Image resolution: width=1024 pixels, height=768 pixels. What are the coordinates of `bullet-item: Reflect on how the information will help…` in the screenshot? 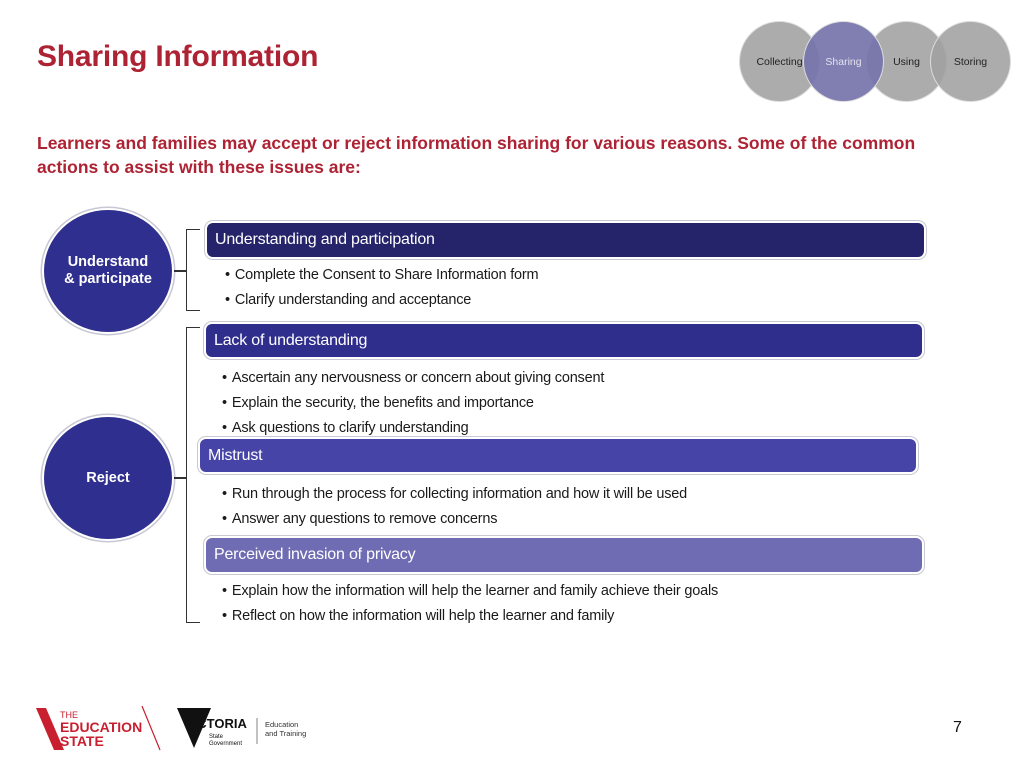 It's located at (470, 616).